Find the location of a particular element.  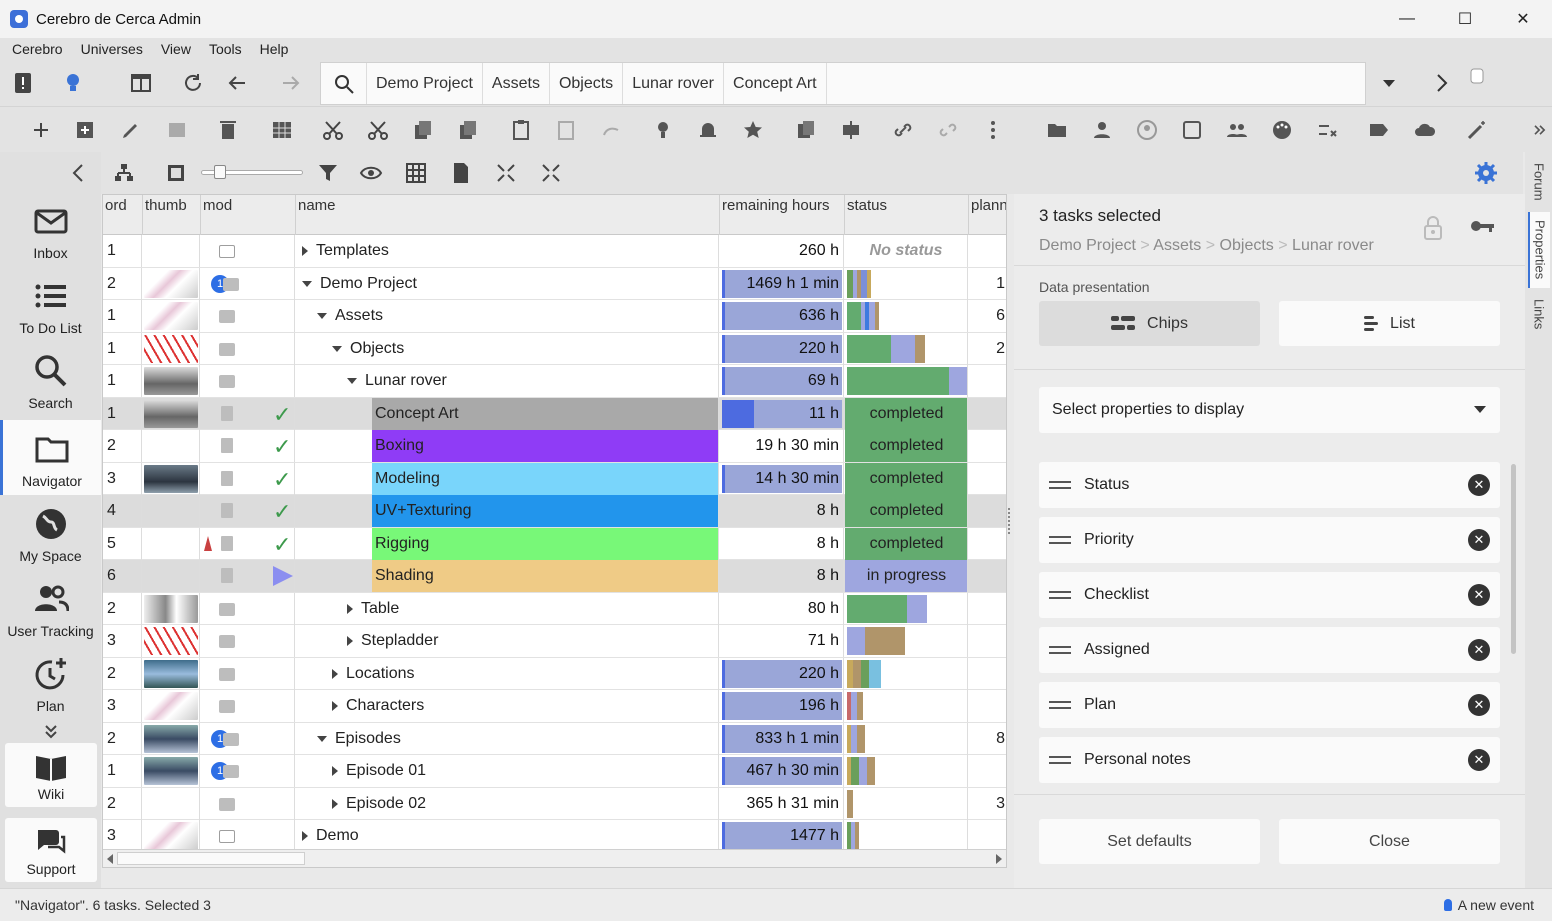

cell-status: No status is located at coordinates (906, 251).